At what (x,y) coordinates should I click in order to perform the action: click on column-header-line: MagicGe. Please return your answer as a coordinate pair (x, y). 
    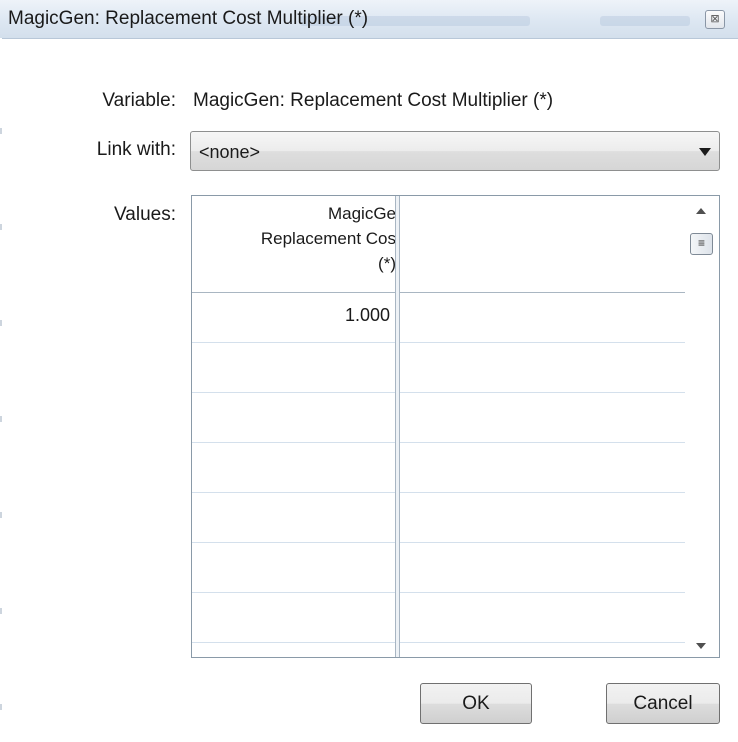
    Looking at the image, I should click on (361, 213).